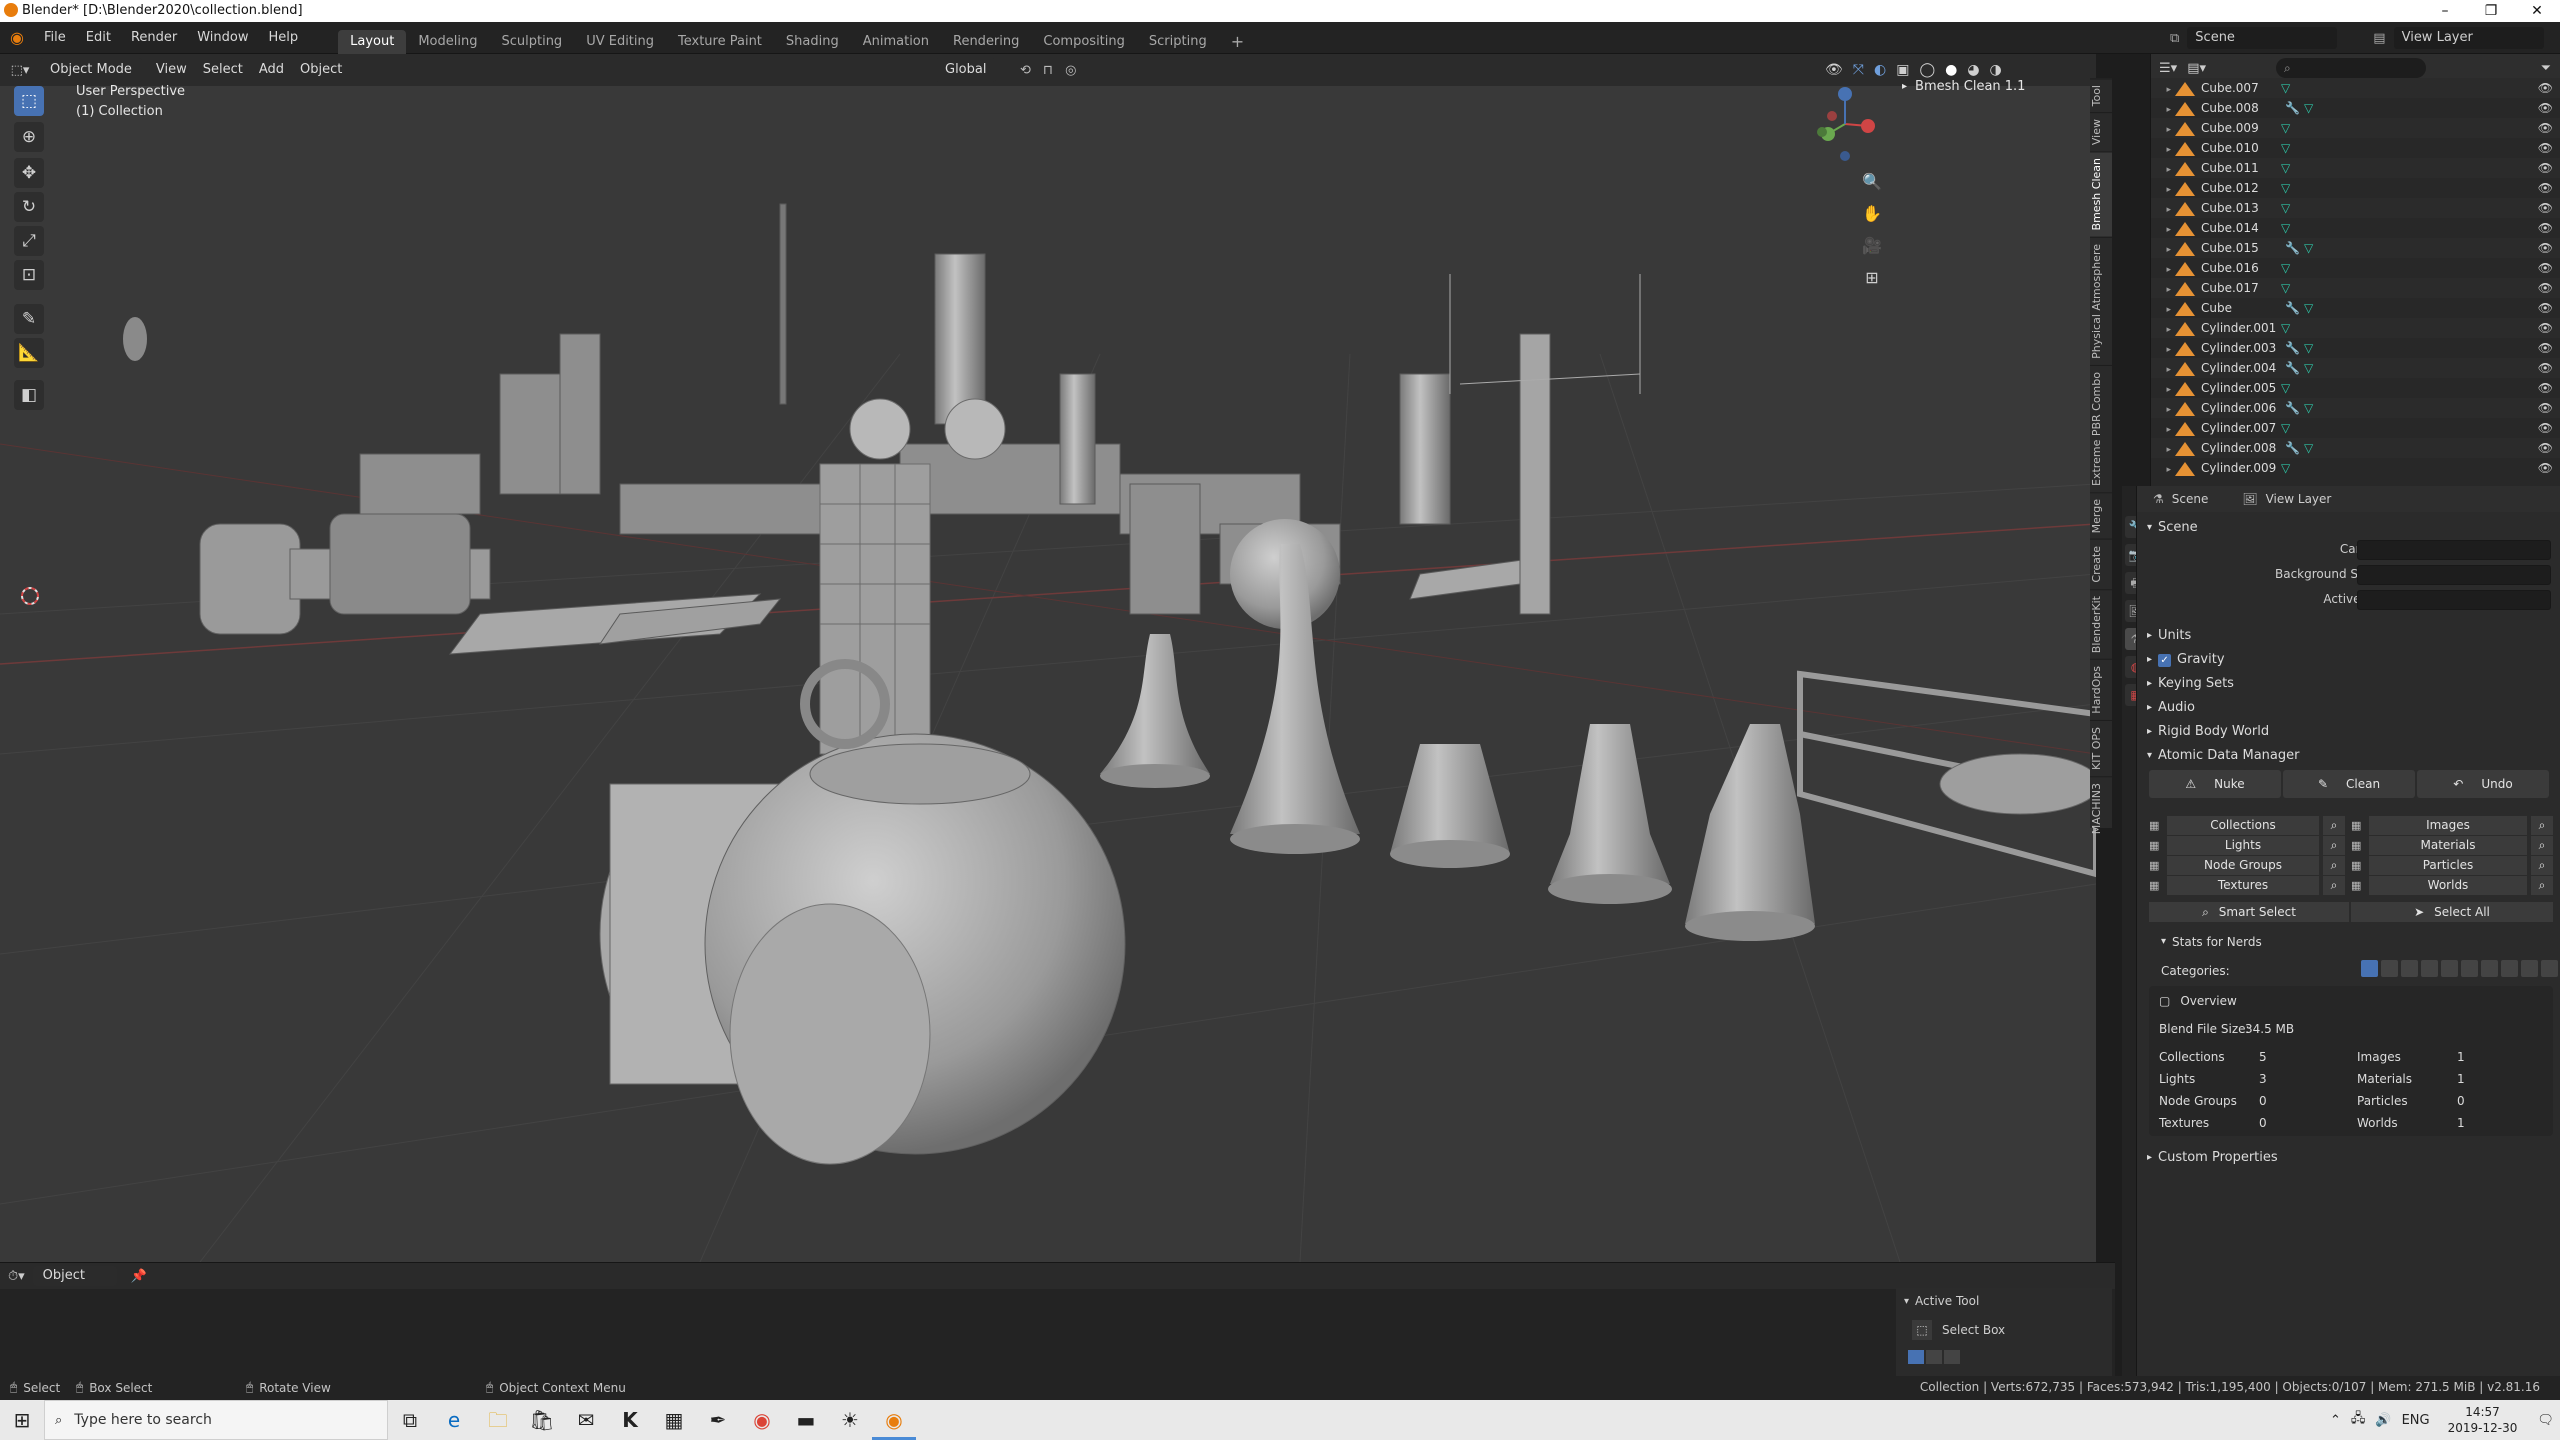  Describe the element at coordinates (762, 1420) in the screenshot. I see `chrome-icon: ◉` at that location.